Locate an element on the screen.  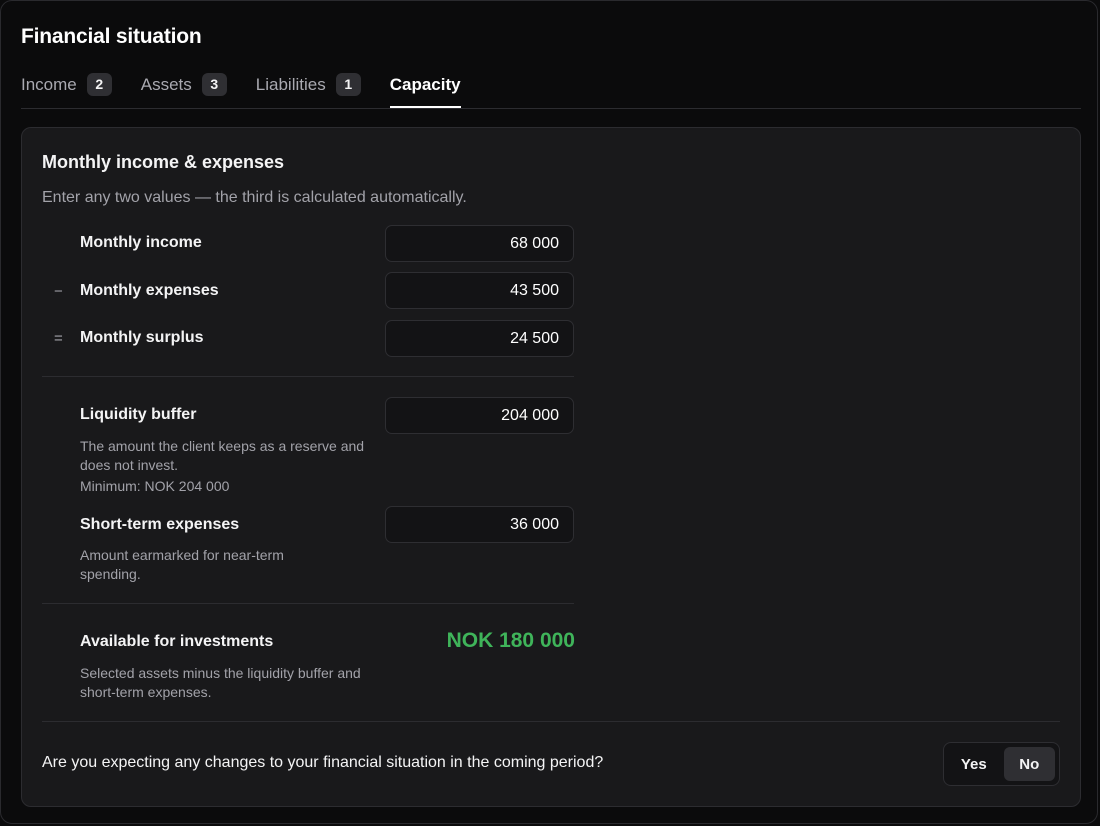
monthly-income-label: Monthly income is located at coordinates (141, 242).